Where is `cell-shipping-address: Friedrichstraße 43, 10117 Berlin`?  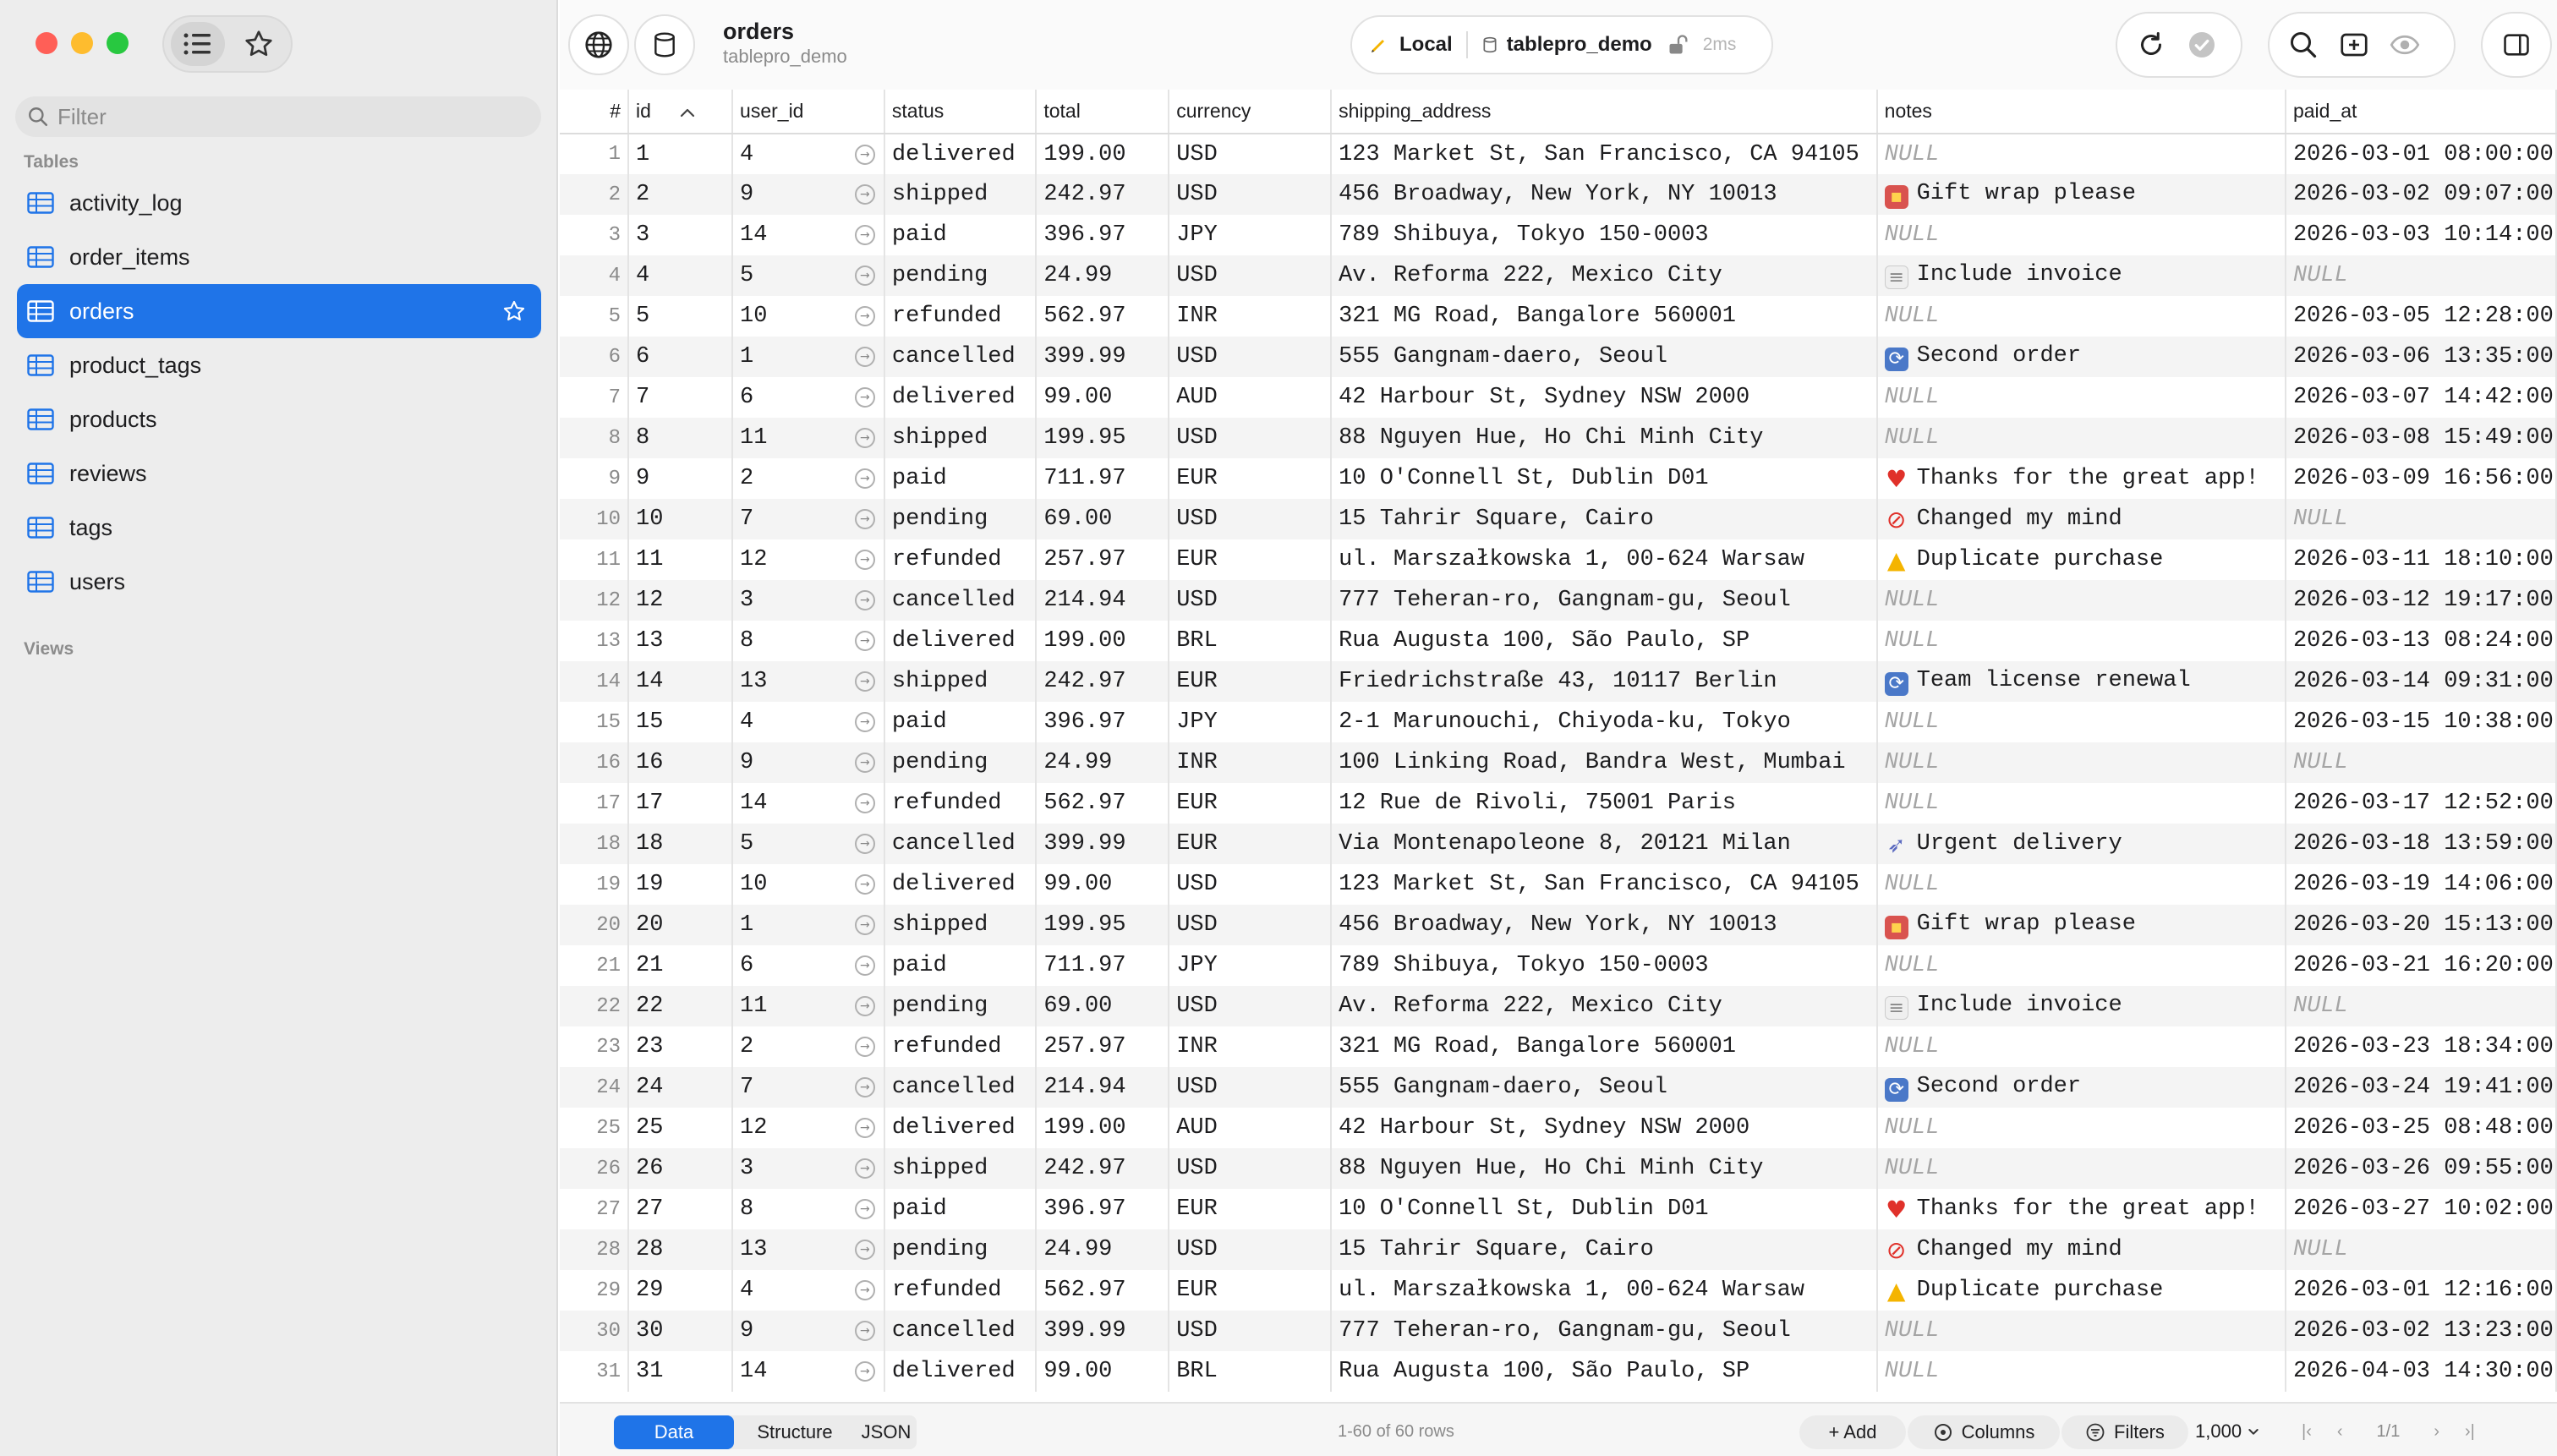
cell-shipping-address: Friedrichstraße 43, 10117 Berlin is located at coordinates (1604, 682).